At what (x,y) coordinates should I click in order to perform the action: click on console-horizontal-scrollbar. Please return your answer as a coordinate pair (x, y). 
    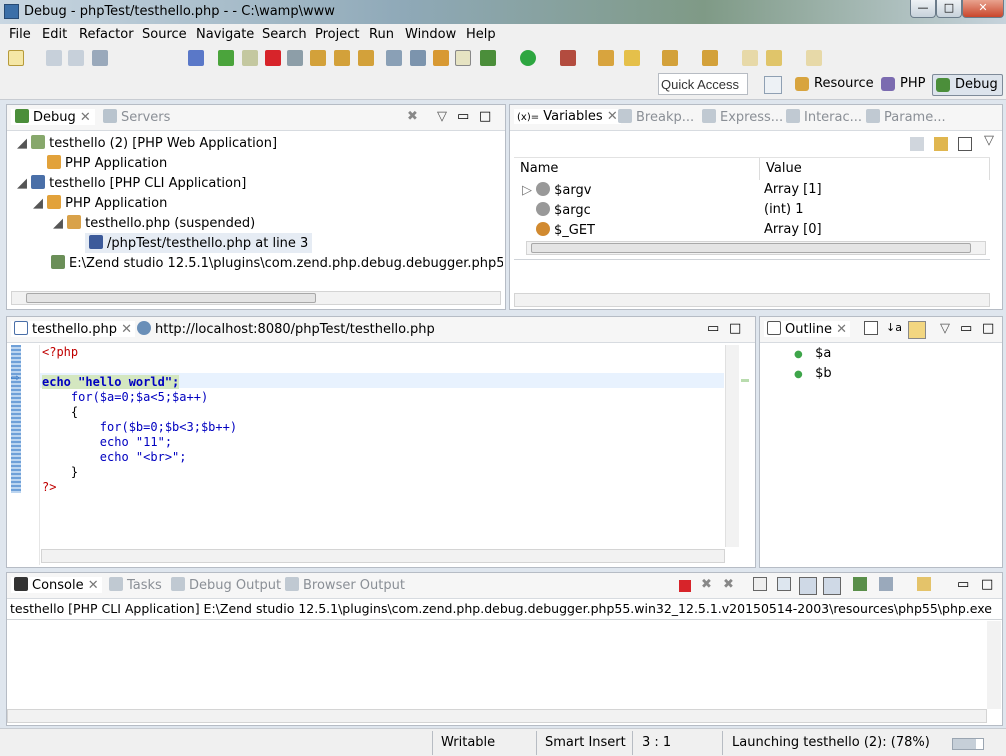
    Looking at the image, I should click on (497, 716).